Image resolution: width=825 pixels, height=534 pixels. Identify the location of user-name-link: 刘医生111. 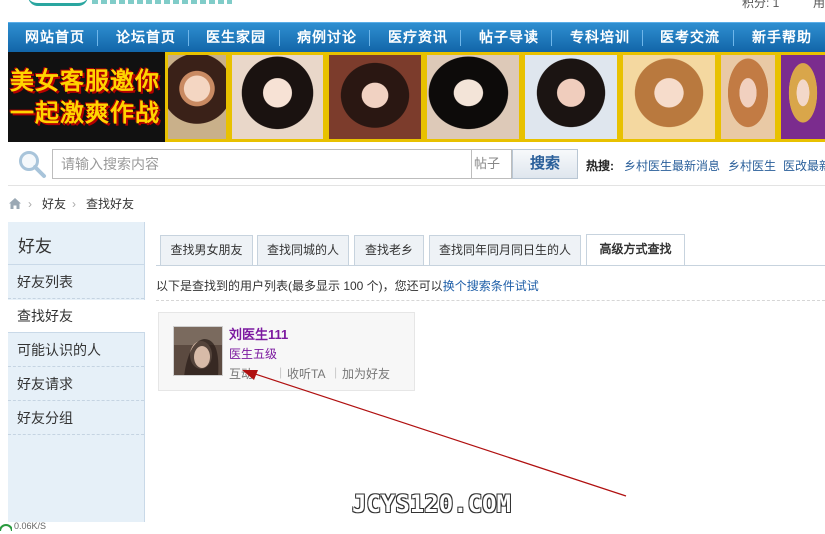
(258, 333).